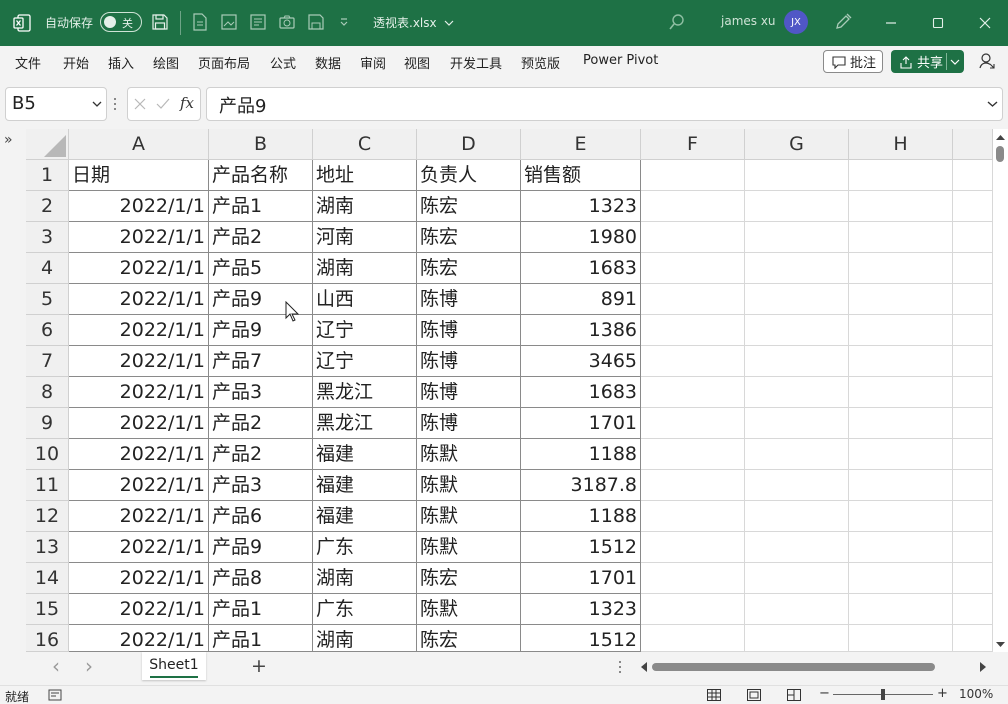 The image size is (1008, 704). What do you see at coordinates (901, 144) in the screenshot?
I see `column-header: H` at bounding box center [901, 144].